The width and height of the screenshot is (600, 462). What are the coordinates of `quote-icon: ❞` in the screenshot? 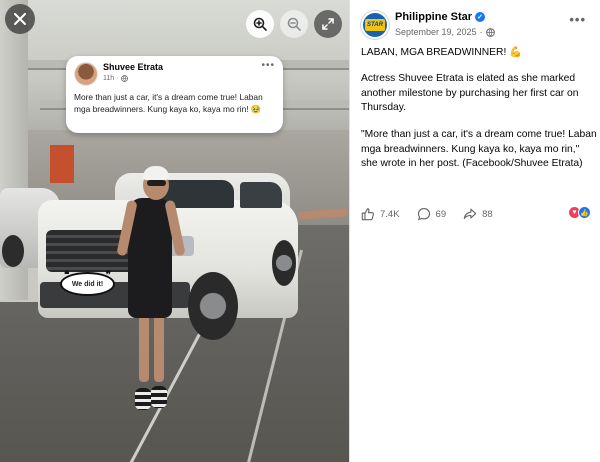 It's located at (108, 275).